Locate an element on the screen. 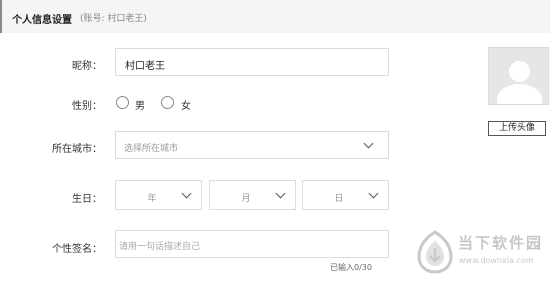  year-text: 年 is located at coordinates (152, 199).